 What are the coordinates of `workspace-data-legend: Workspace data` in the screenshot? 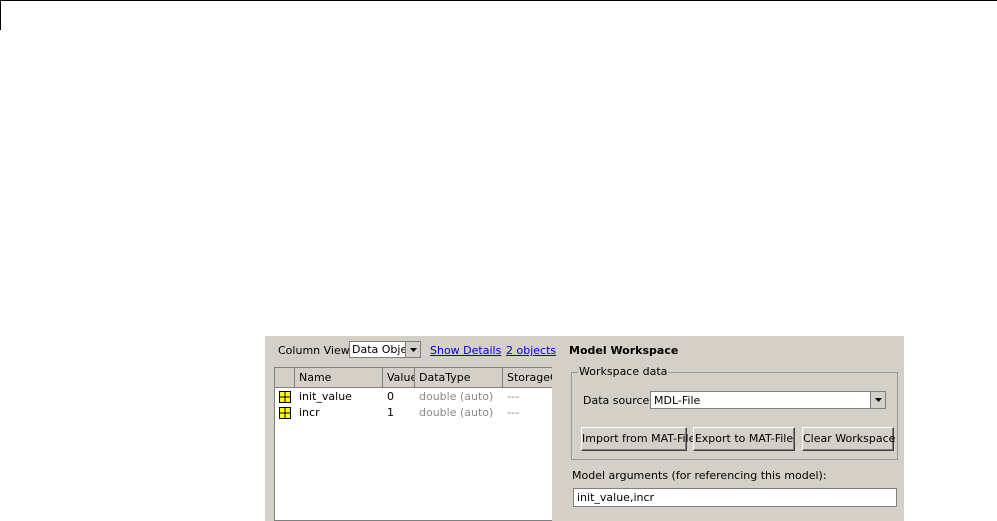 It's located at (623, 371).